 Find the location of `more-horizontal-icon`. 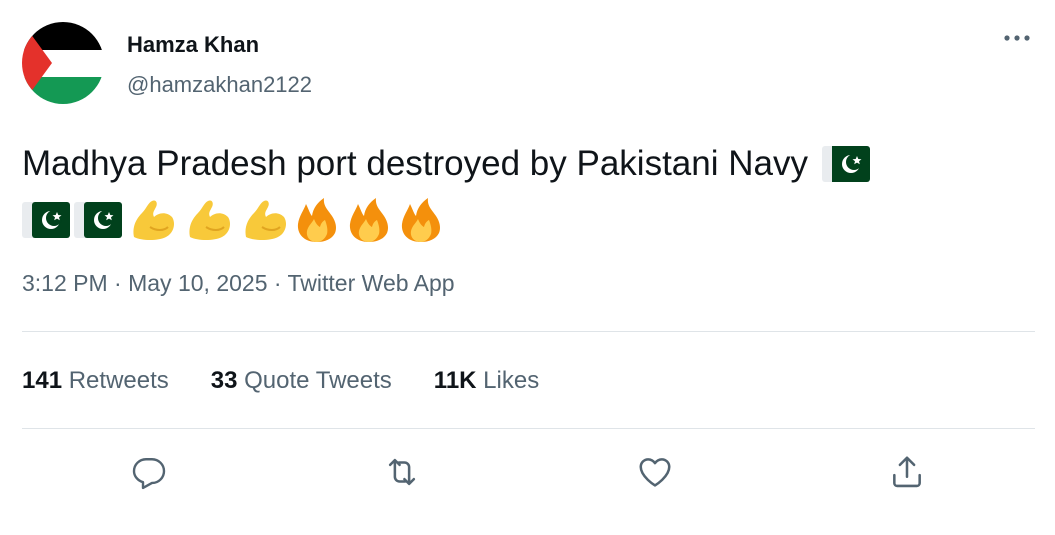

more-horizontal-icon is located at coordinates (1017, 38).